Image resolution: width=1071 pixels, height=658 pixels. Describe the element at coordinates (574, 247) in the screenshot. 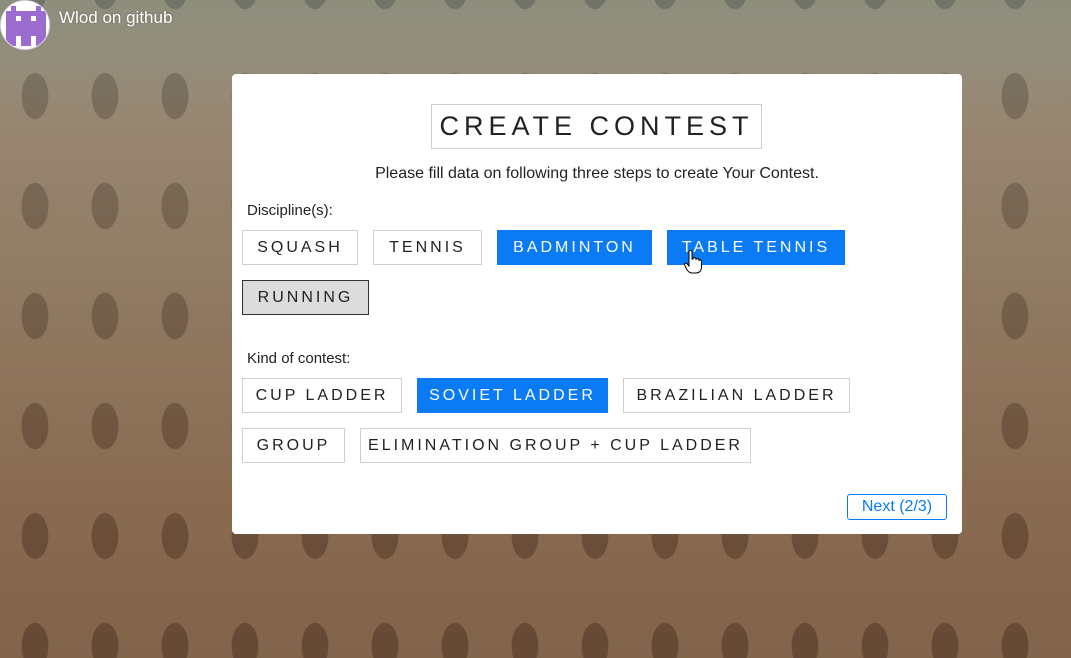

I see `discipline-badminton-button: BADMINTON` at that location.